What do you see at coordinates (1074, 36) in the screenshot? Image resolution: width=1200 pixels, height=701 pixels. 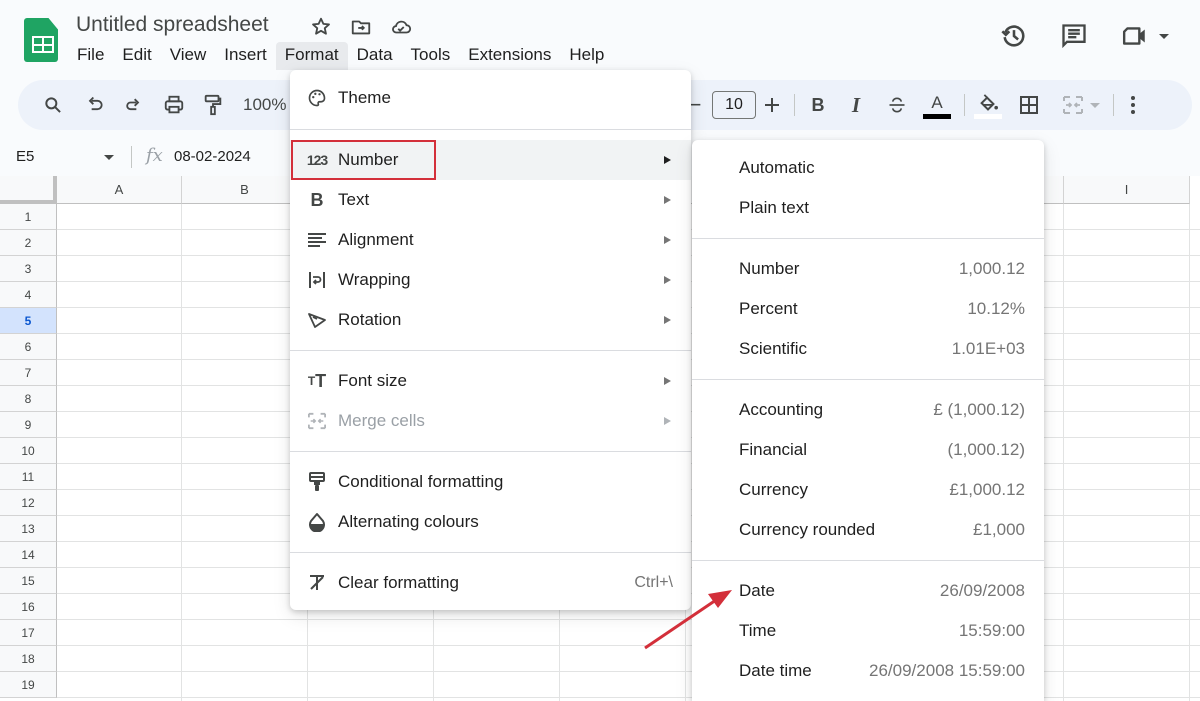 I see `comments-icon` at bounding box center [1074, 36].